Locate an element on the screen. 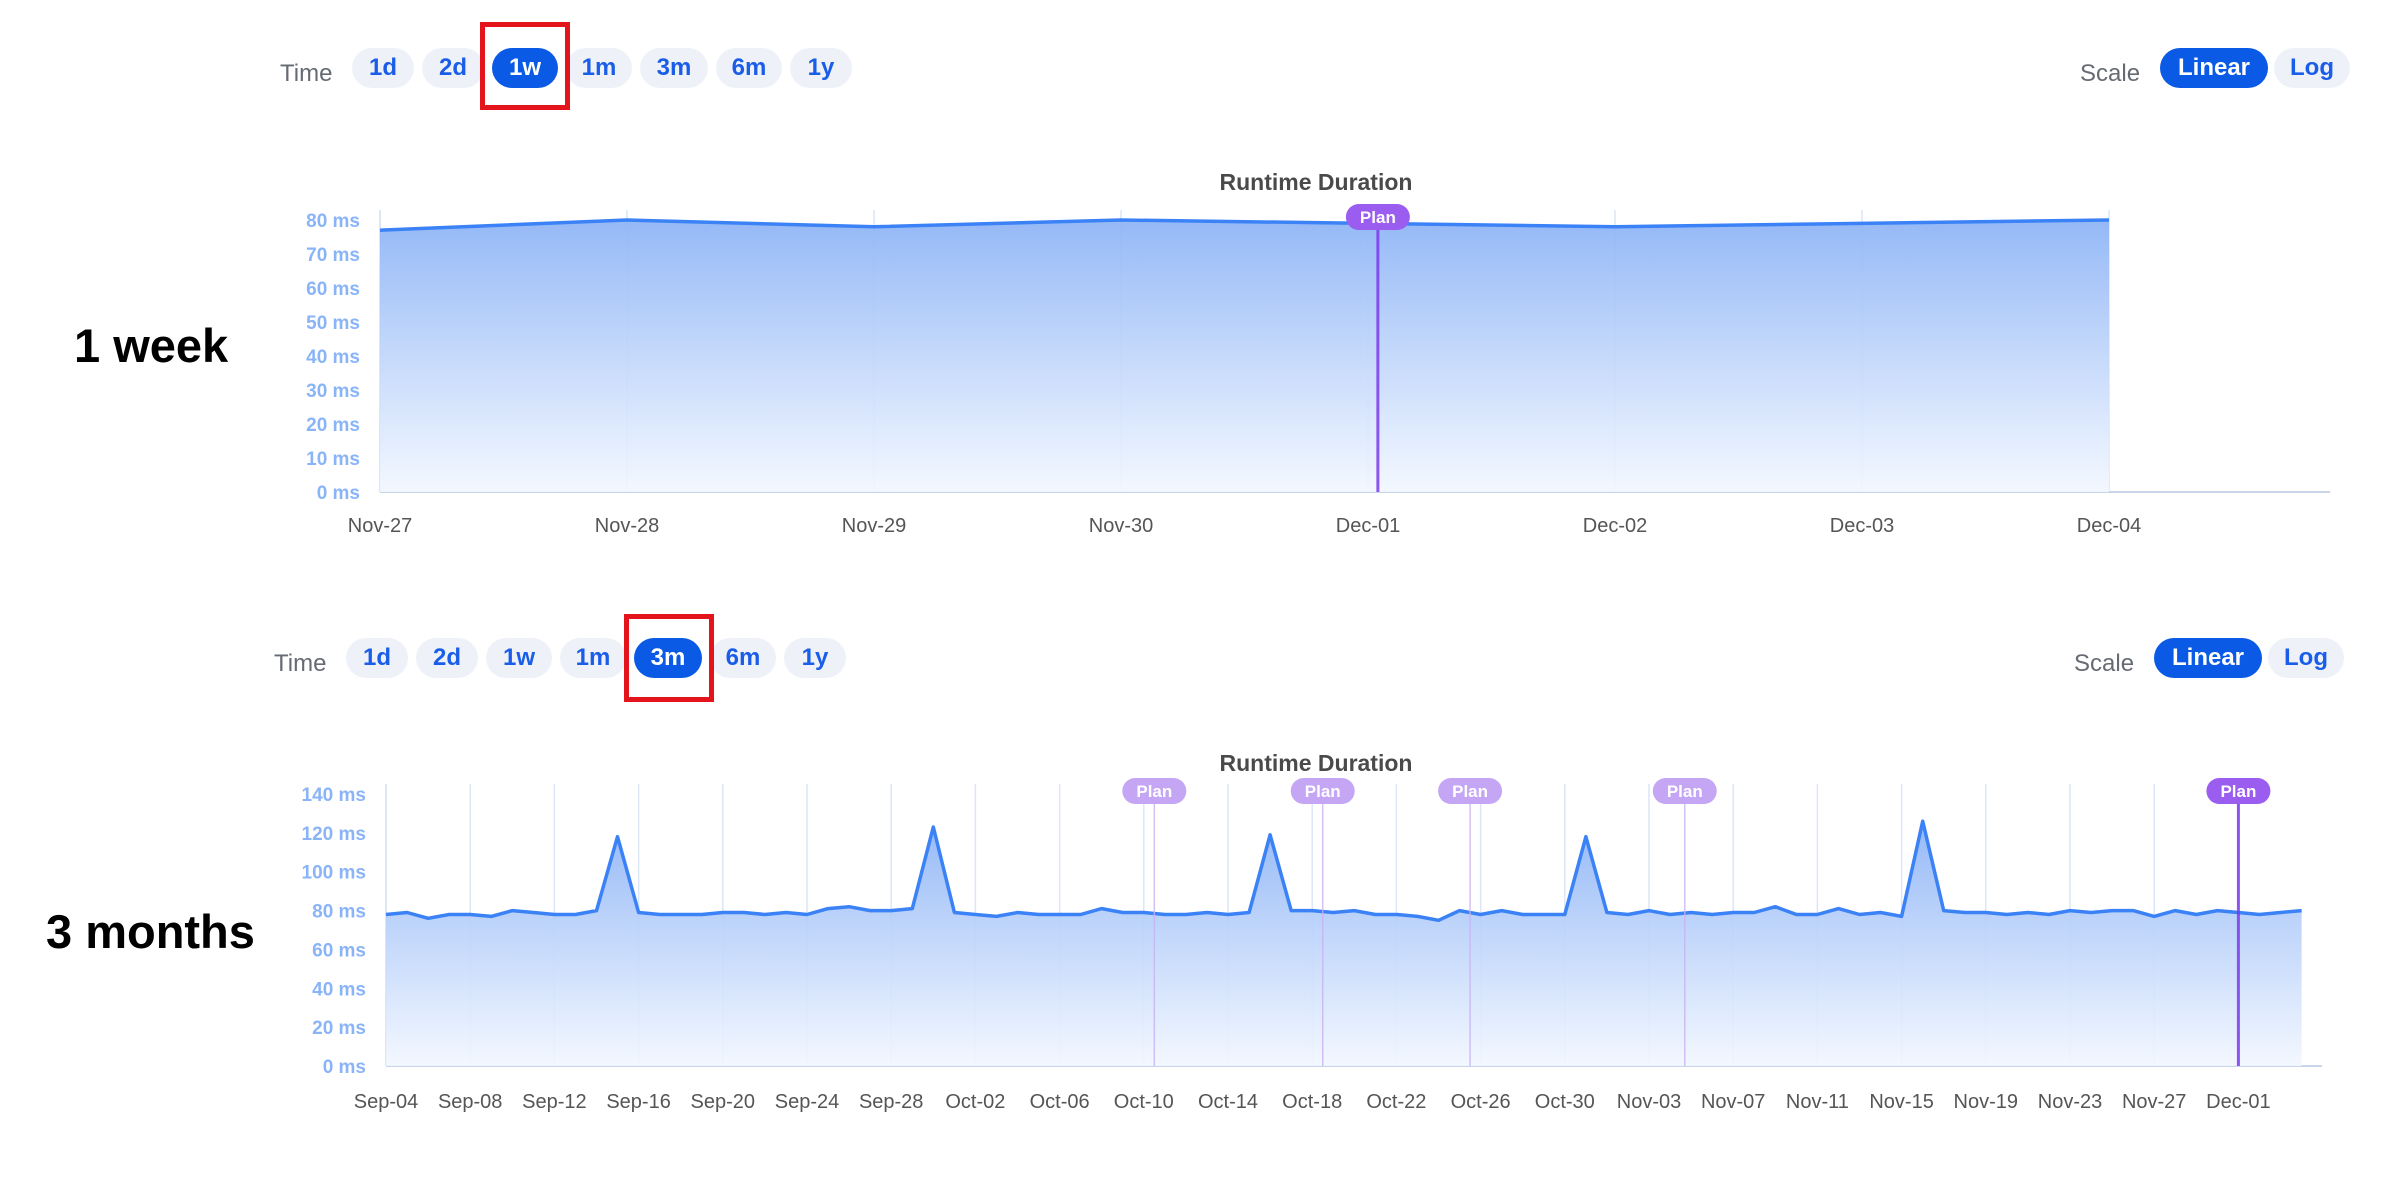 The width and height of the screenshot is (2390, 1186). x-tick-label: Nov-23 is located at coordinates (2070, 1102).